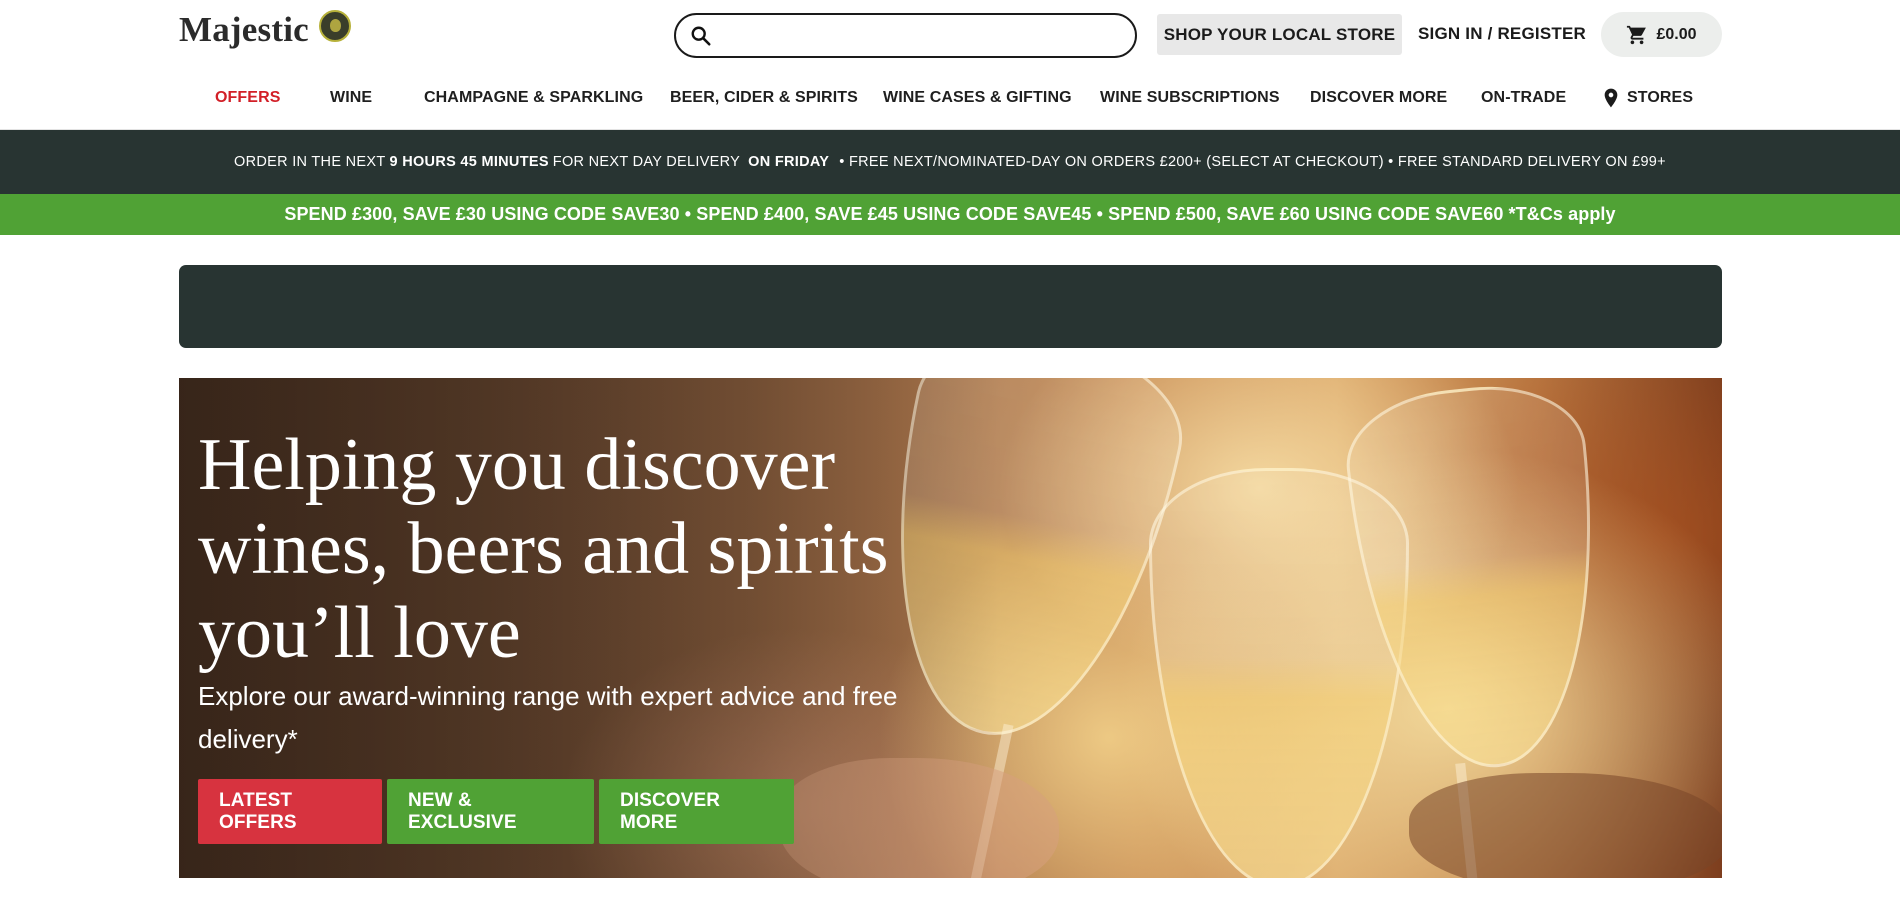 Image resolution: width=1900 pixels, height=903 pixels. Describe the element at coordinates (950, 306) in the screenshot. I see `announcement-panel` at that location.